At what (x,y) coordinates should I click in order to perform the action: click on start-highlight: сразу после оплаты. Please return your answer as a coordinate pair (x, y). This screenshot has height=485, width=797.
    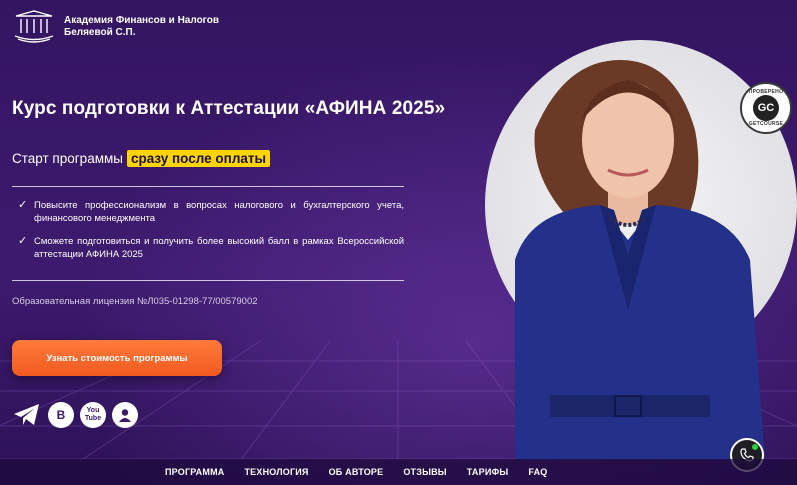
    Looking at the image, I should click on (198, 158).